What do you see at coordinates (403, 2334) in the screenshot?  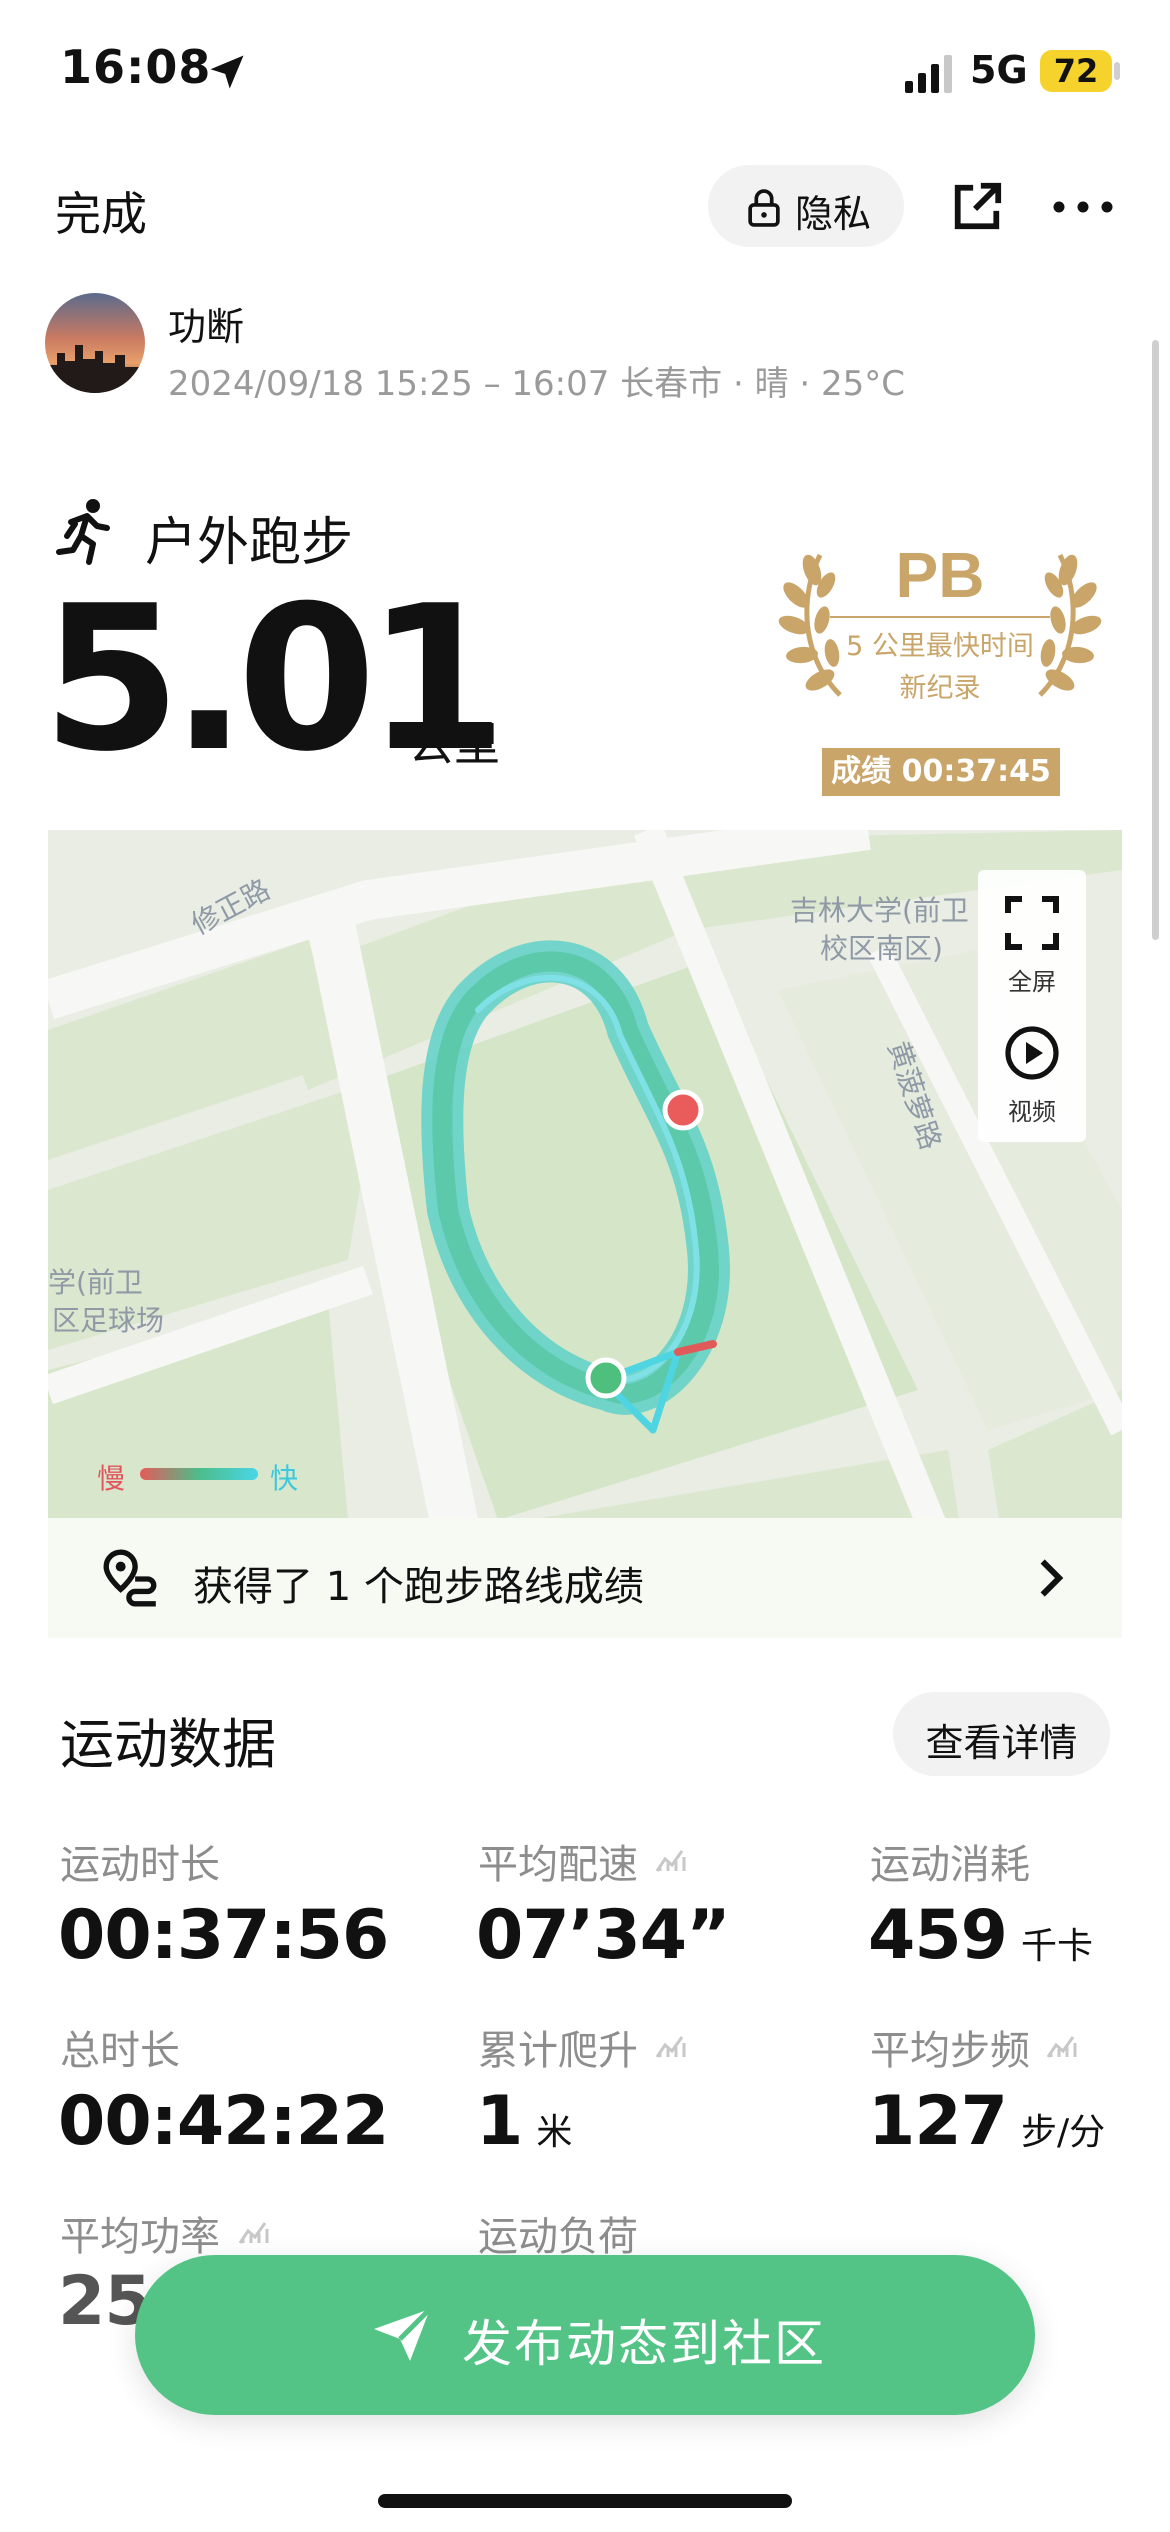 I see `send-icon` at bounding box center [403, 2334].